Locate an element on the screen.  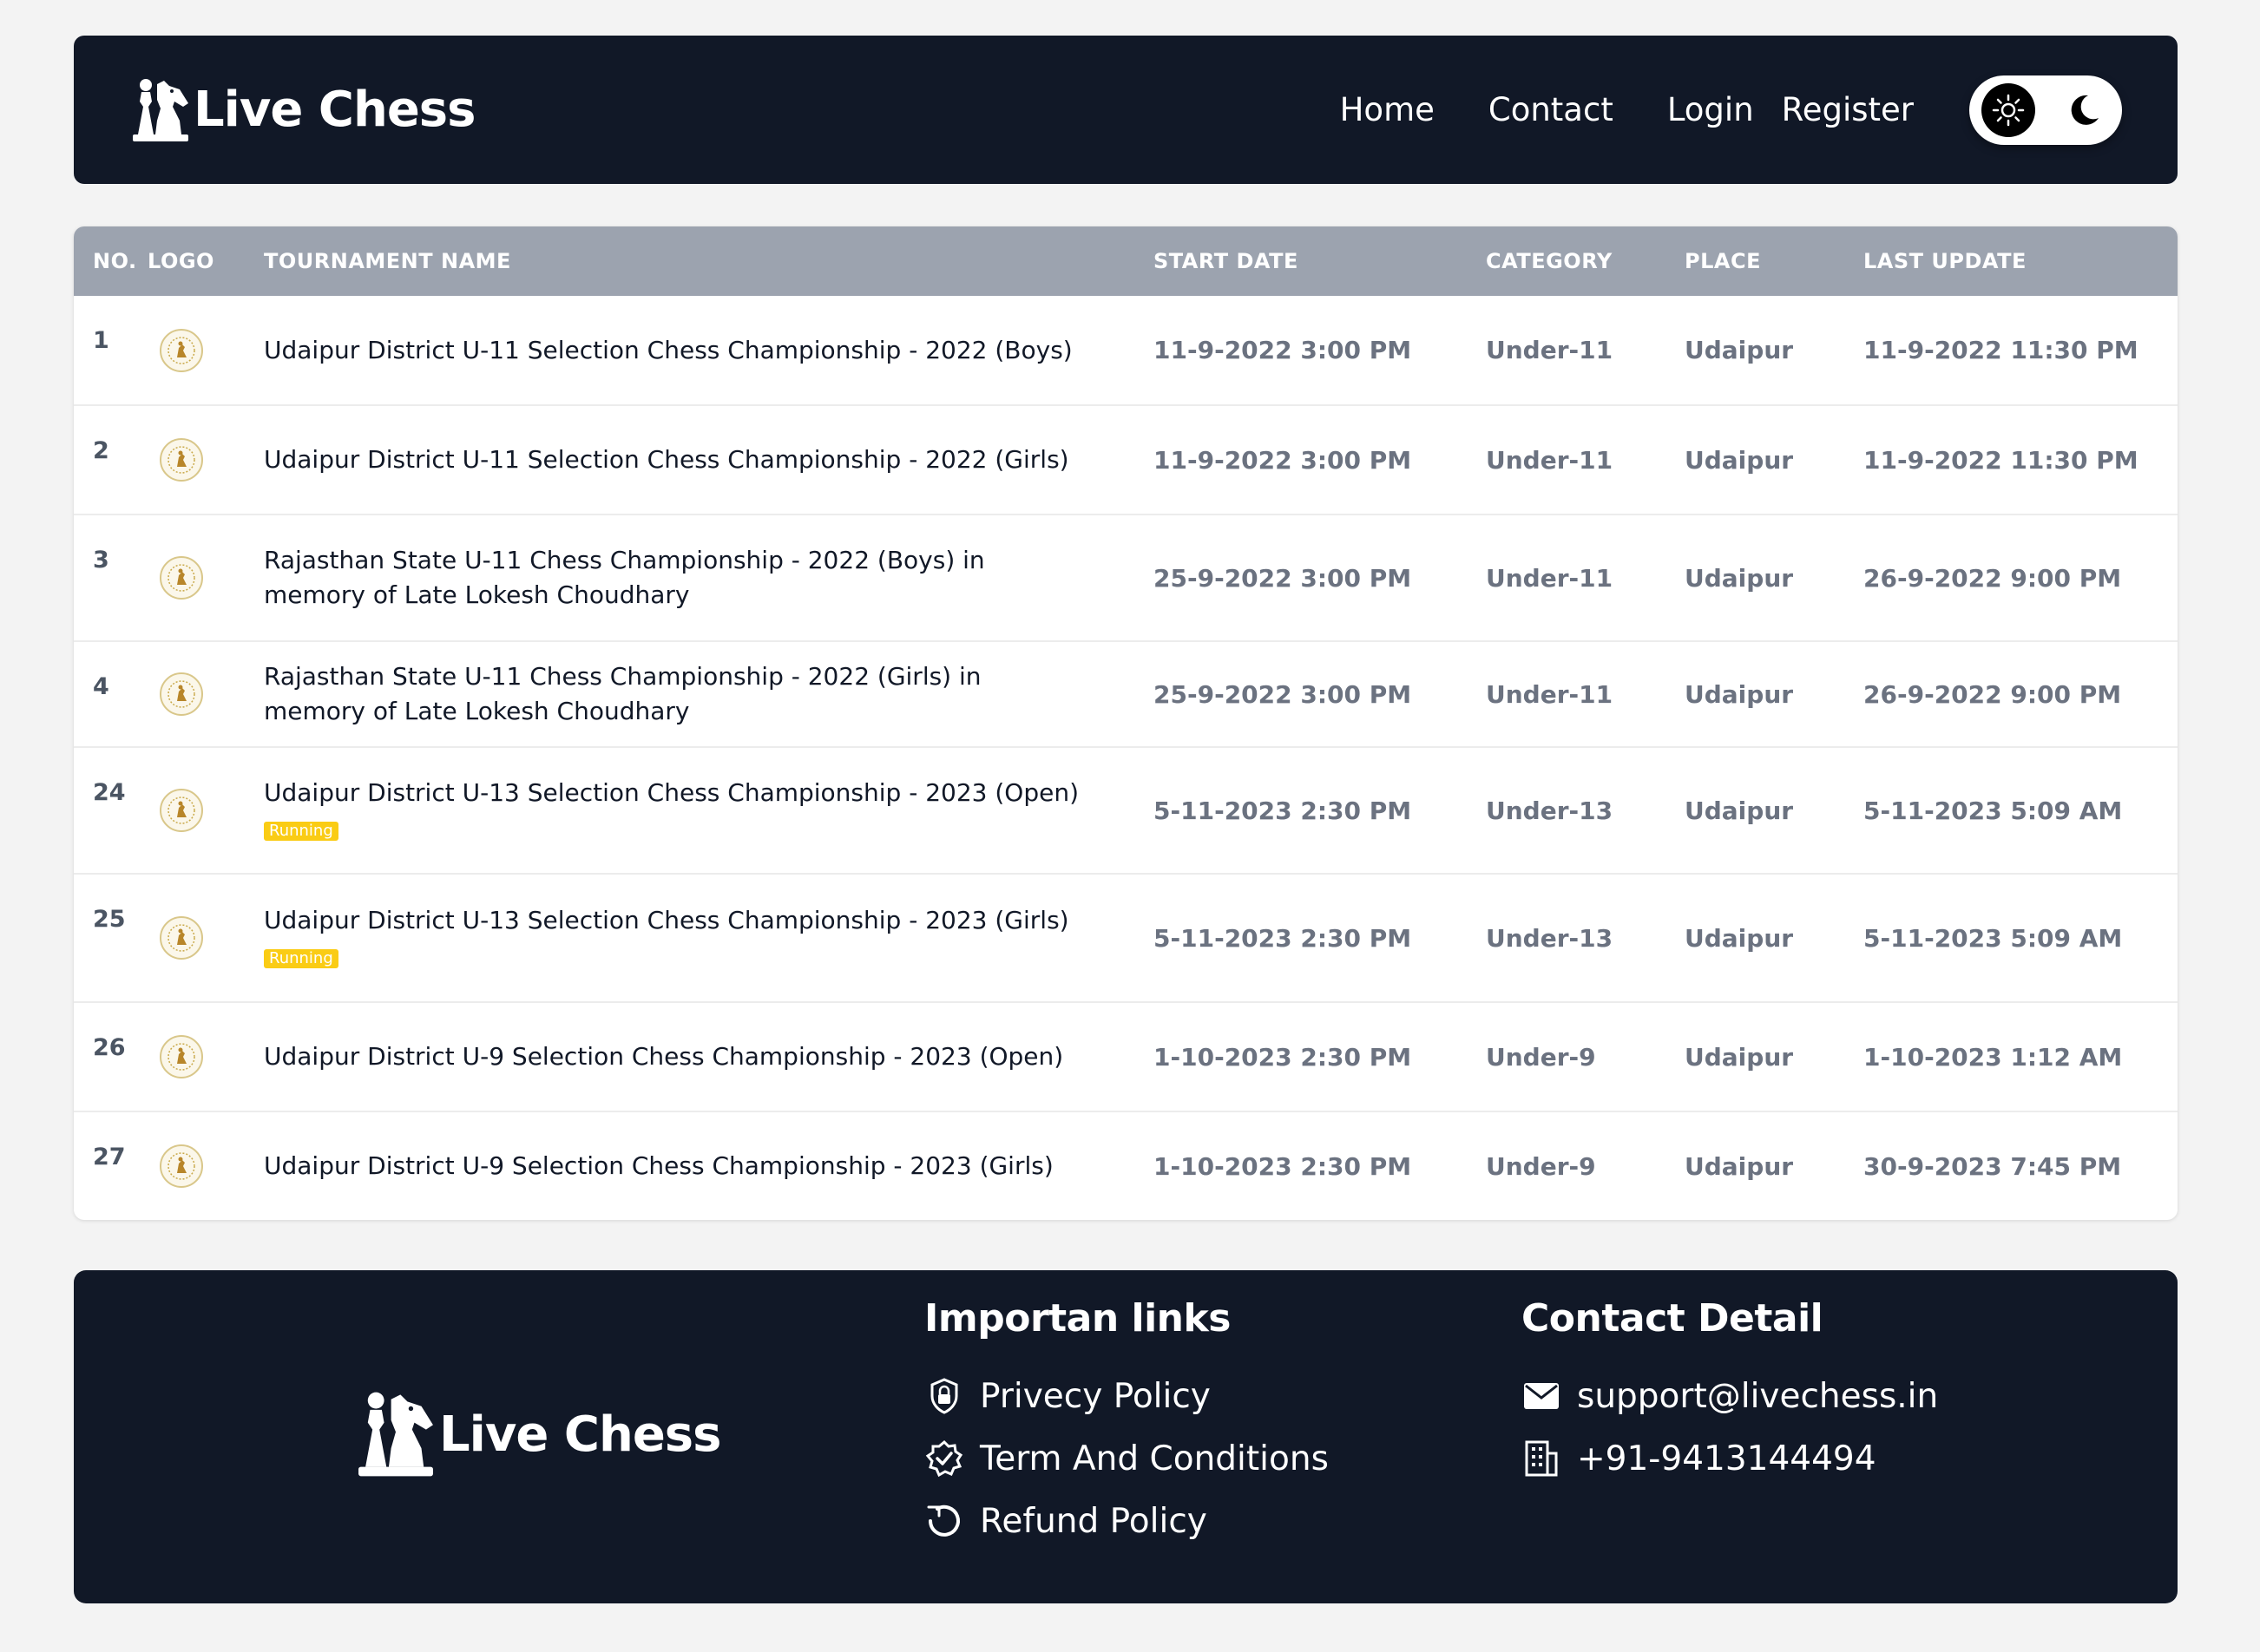
footer-contact-heading: Contact Detail is located at coordinates (1672, 1318).